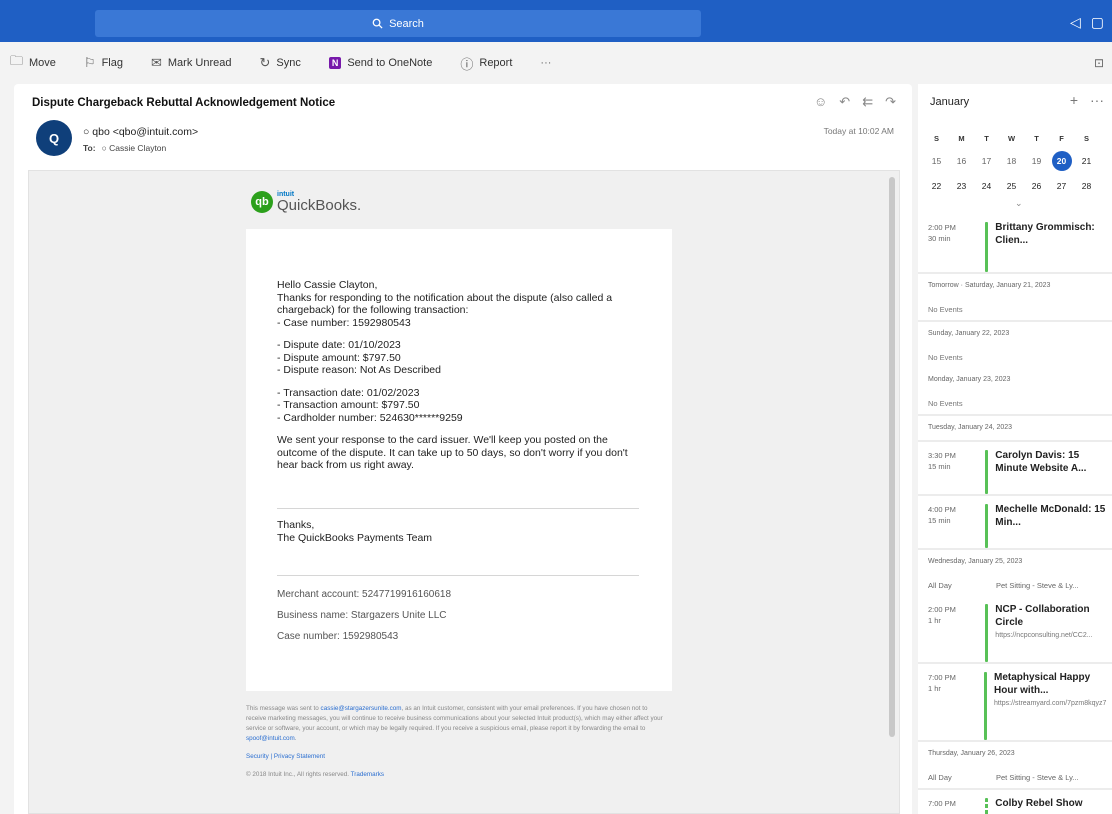 The width and height of the screenshot is (1112, 814). I want to click on sender-address: qbo <qbo@intuit.com>, so click(145, 132).